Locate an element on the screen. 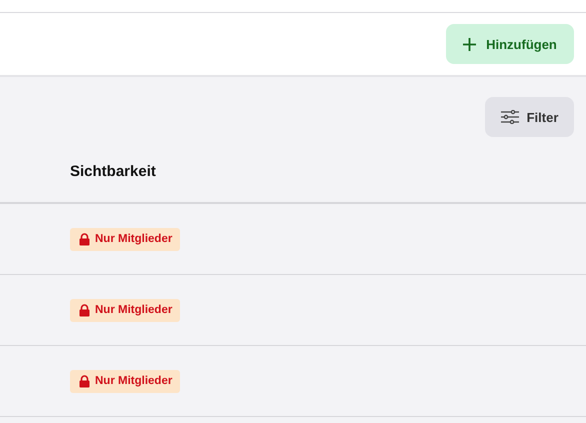  plus-icon is located at coordinates (469, 44).